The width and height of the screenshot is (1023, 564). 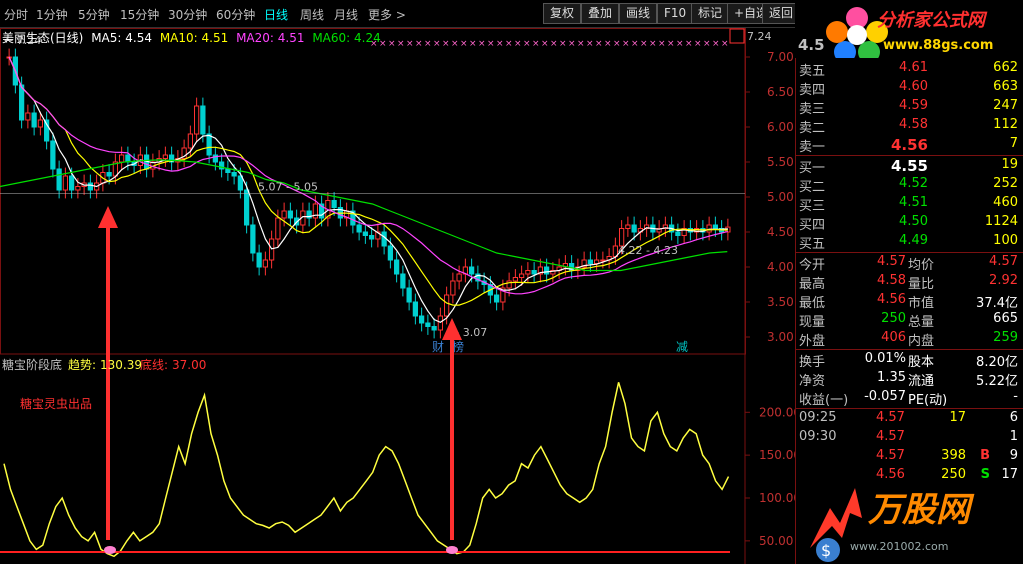 What do you see at coordinates (957, 417) in the screenshot?
I see `tick-volume: 17` at bounding box center [957, 417].